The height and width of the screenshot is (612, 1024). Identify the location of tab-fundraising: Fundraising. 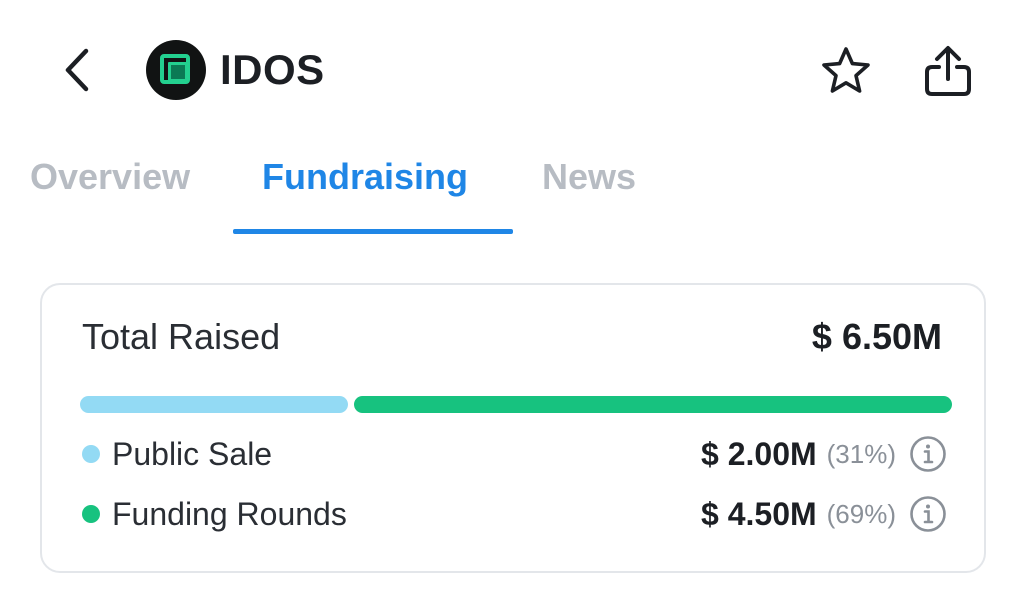
(365, 177).